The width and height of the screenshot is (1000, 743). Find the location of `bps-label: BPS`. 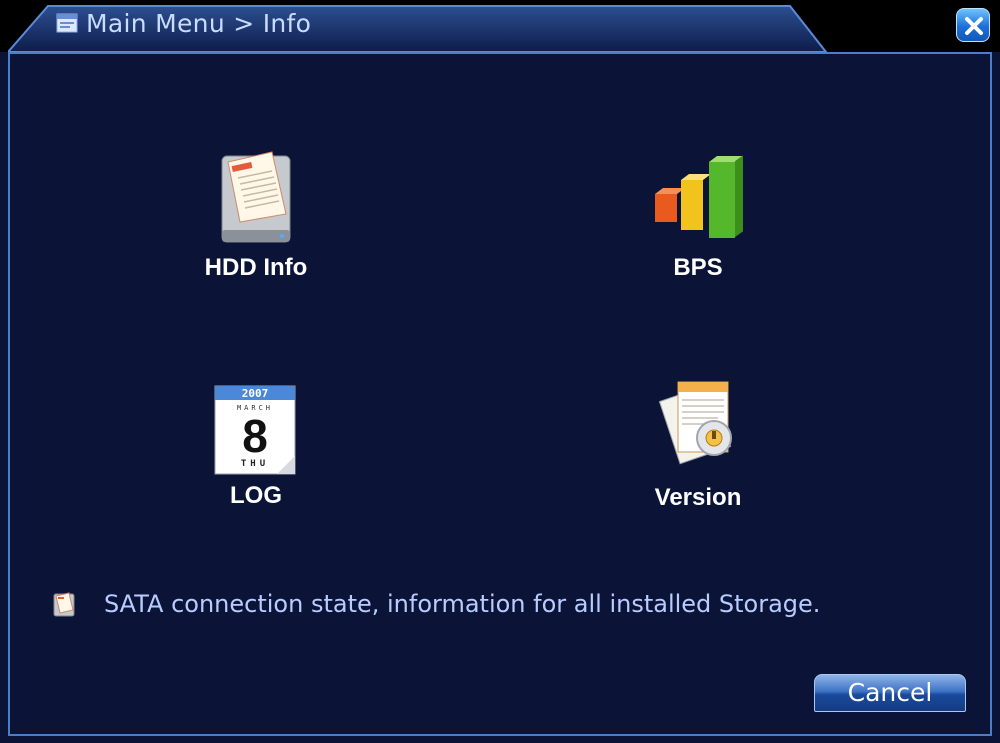

bps-label: BPS is located at coordinates (698, 267).